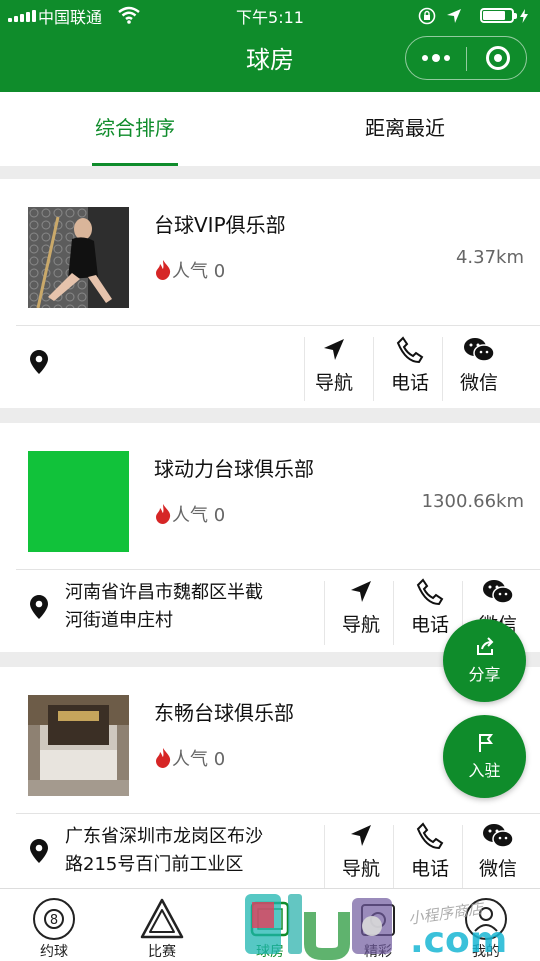  Describe the element at coordinates (220, 225) in the screenshot. I see `venue-name: 台球VIP俱乐部` at that location.